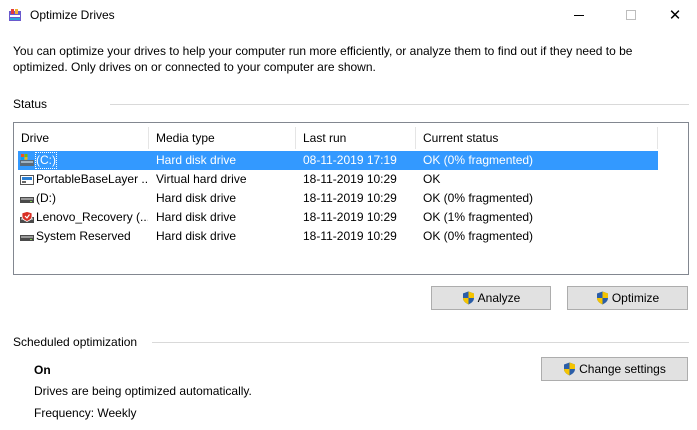 This screenshot has width=697, height=430. Describe the element at coordinates (30, 104) in the screenshot. I see `status-label: Status` at that location.